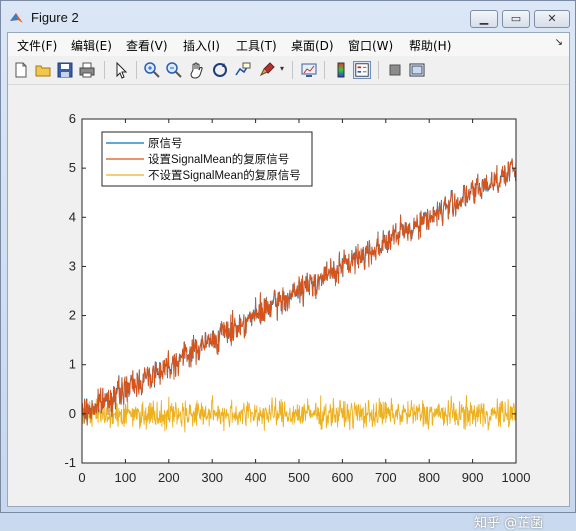  What do you see at coordinates (165, 143) in the screenshot?
I see `legend-entry: 原信号` at bounding box center [165, 143].